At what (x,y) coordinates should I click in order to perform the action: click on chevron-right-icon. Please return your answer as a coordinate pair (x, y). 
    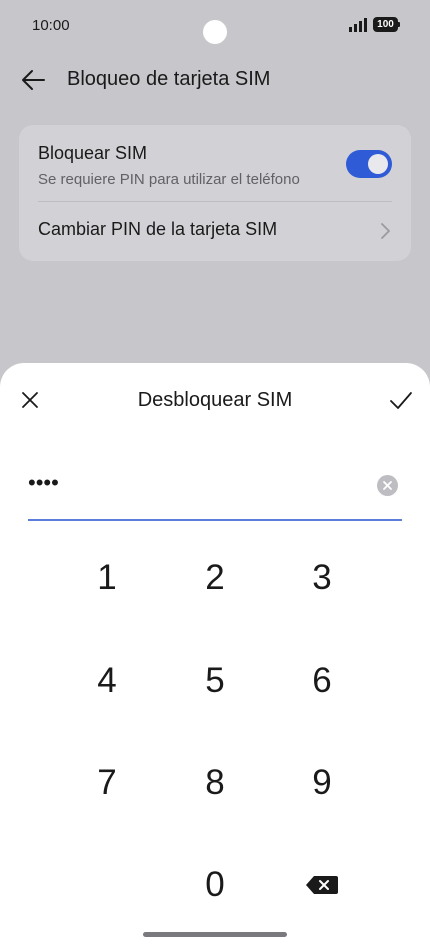
    Looking at the image, I should click on (385, 231).